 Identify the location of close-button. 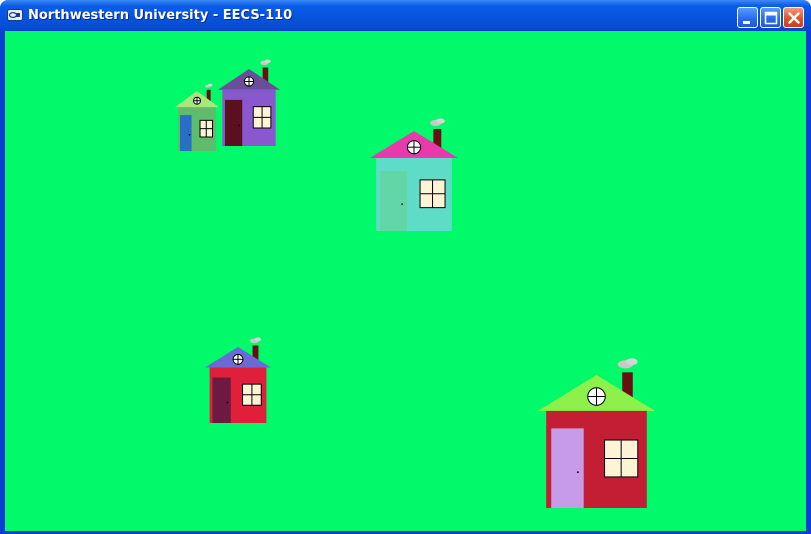
(793, 17).